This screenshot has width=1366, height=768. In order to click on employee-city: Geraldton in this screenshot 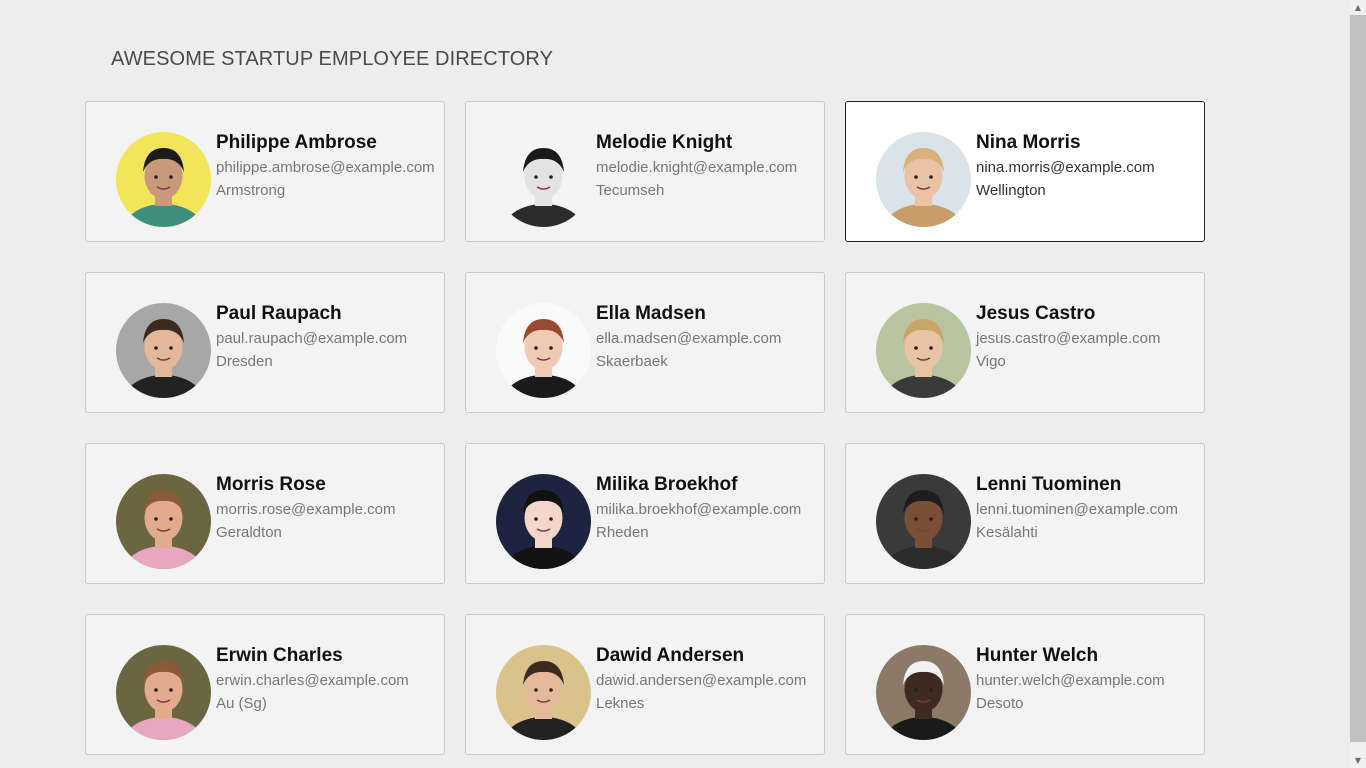, I will do `click(249, 532)`.